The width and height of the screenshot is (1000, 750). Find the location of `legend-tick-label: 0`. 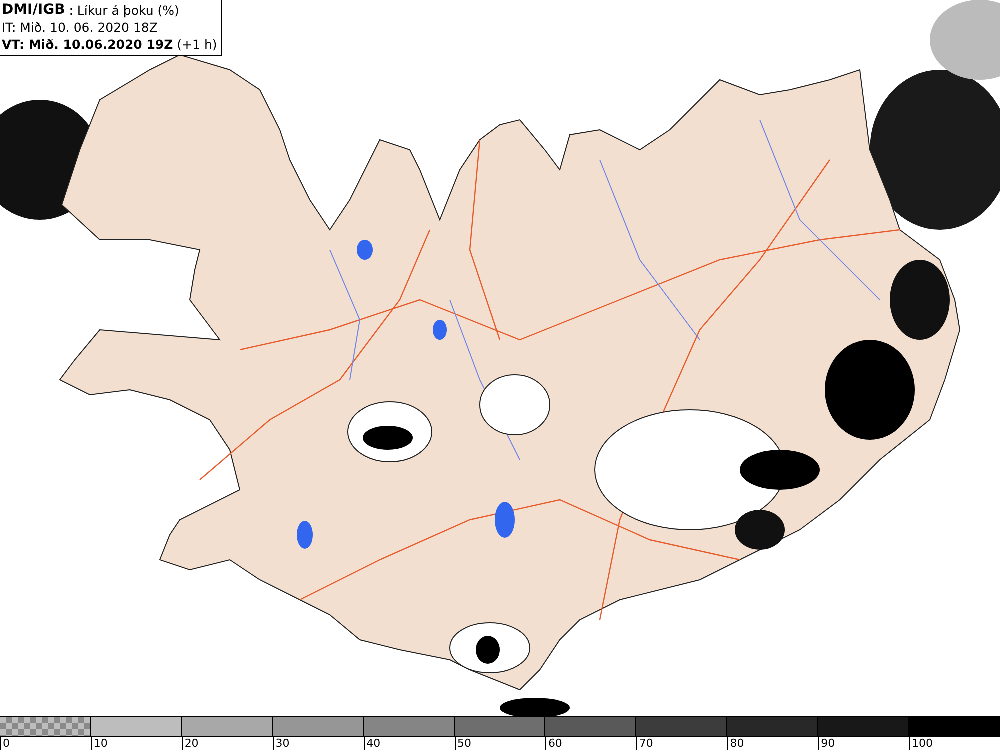

legend-tick-label: 0 is located at coordinates (5, 743).